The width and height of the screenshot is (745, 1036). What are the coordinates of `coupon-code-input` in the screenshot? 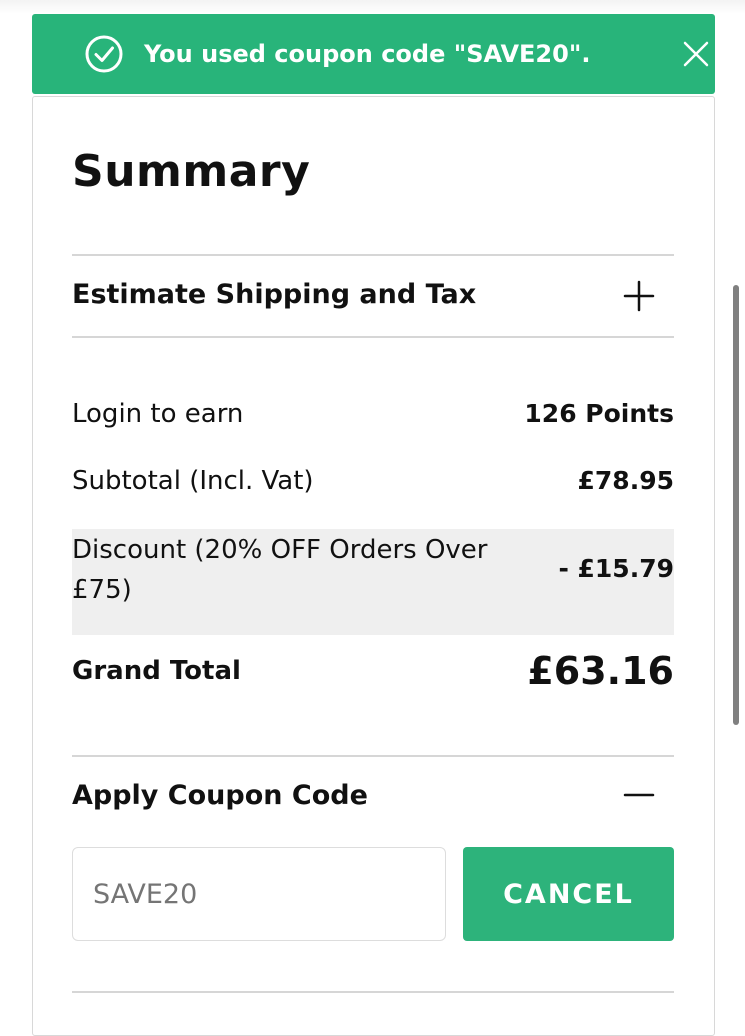 It's located at (259, 894).